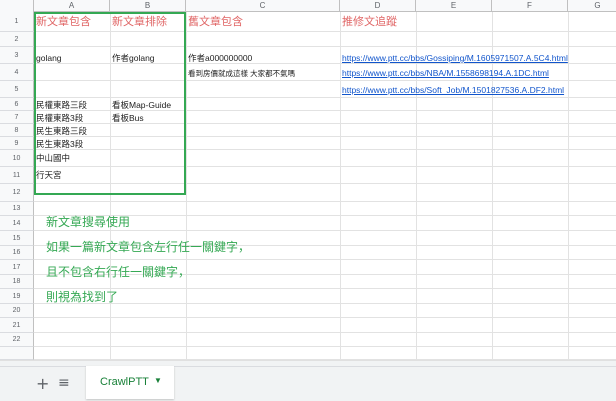 This screenshot has height=401, width=616. I want to click on row-header-4: 4, so click(17, 72).